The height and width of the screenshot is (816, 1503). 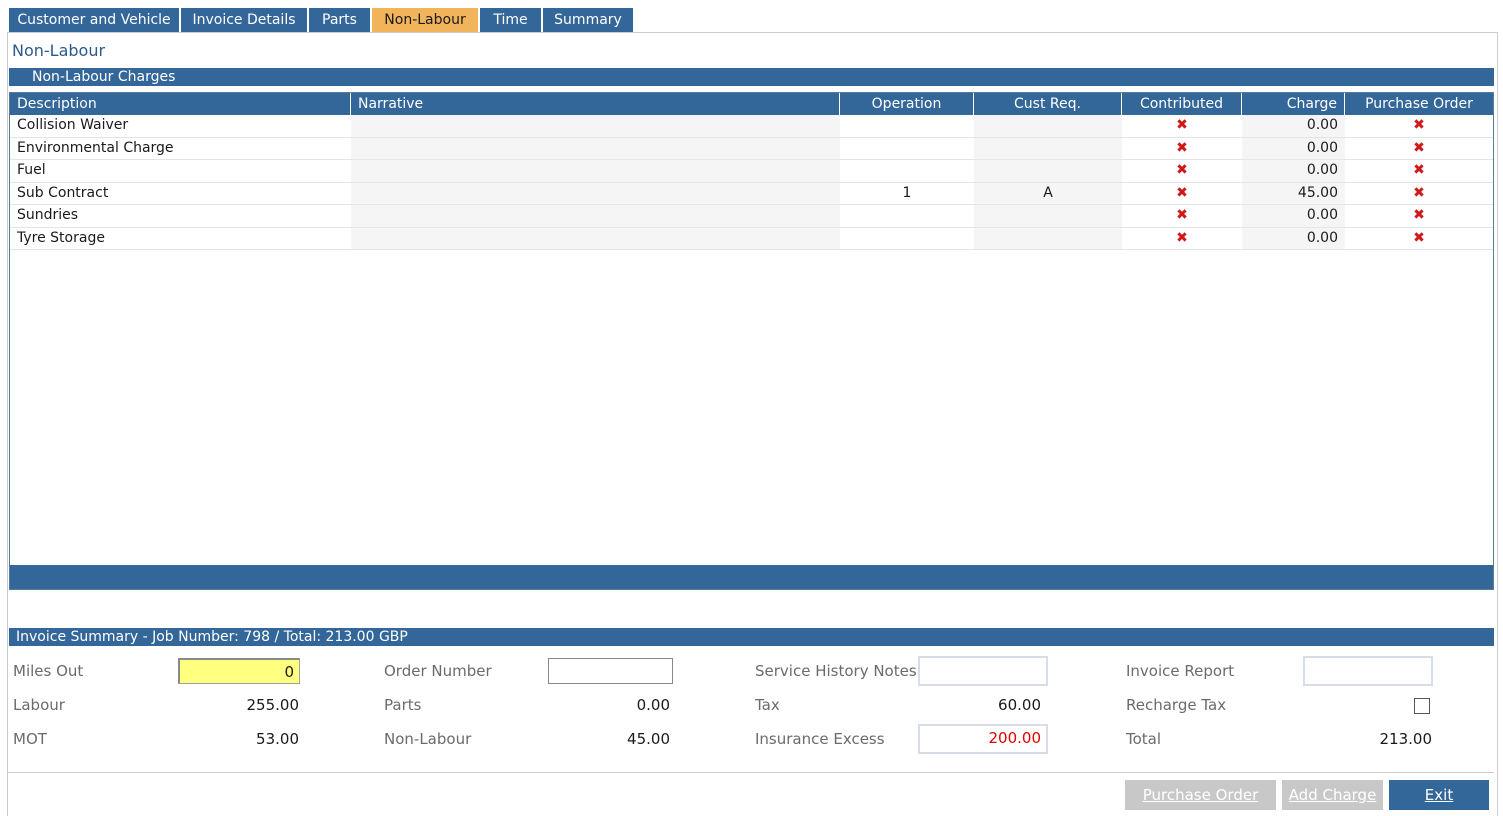 I want to click on grid-footer-bar, so click(x=751, y=577).